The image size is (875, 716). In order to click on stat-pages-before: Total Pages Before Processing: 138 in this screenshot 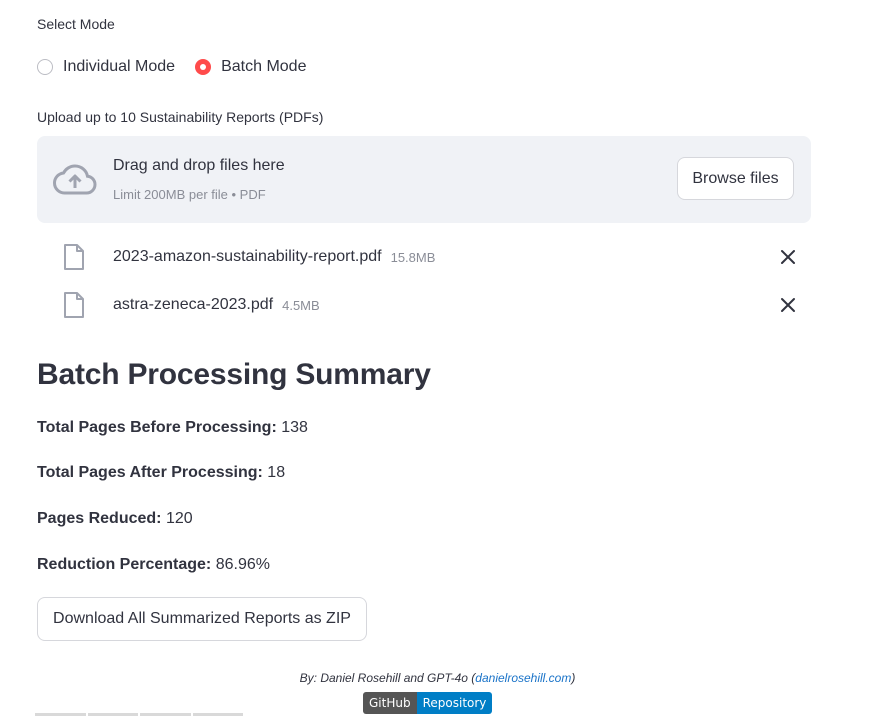, I will do `click(172, 428)`.